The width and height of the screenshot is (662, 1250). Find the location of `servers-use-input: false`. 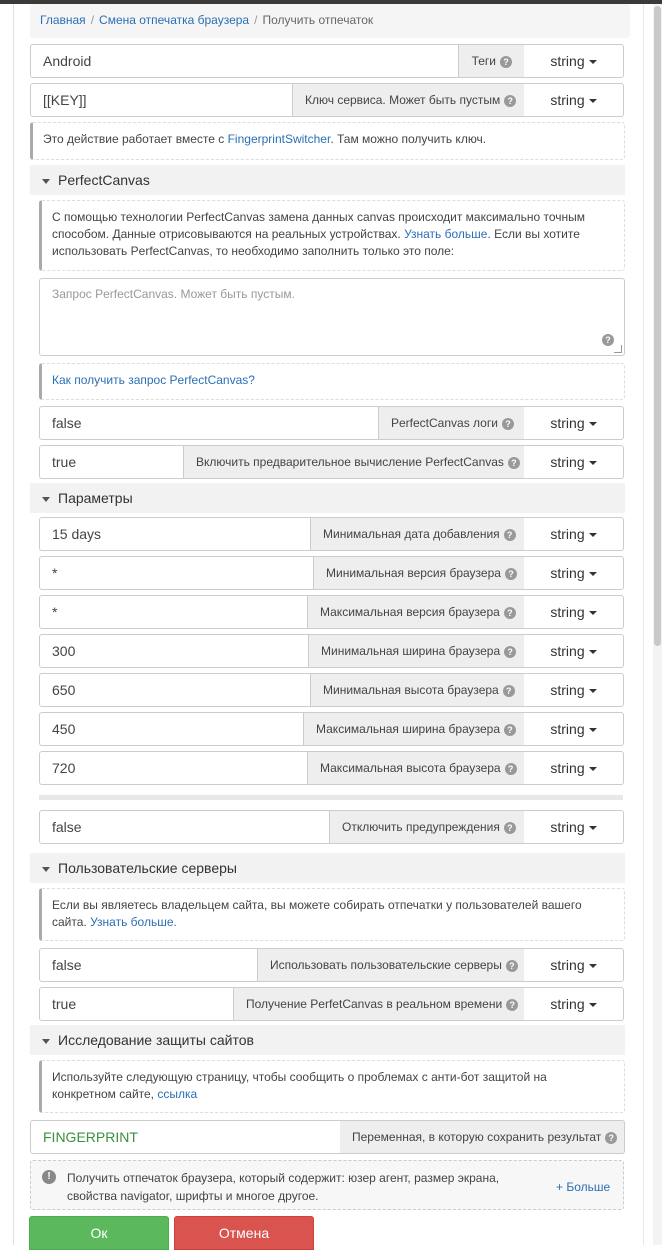

servers-use-input: false is located at coordinates (148, 965).